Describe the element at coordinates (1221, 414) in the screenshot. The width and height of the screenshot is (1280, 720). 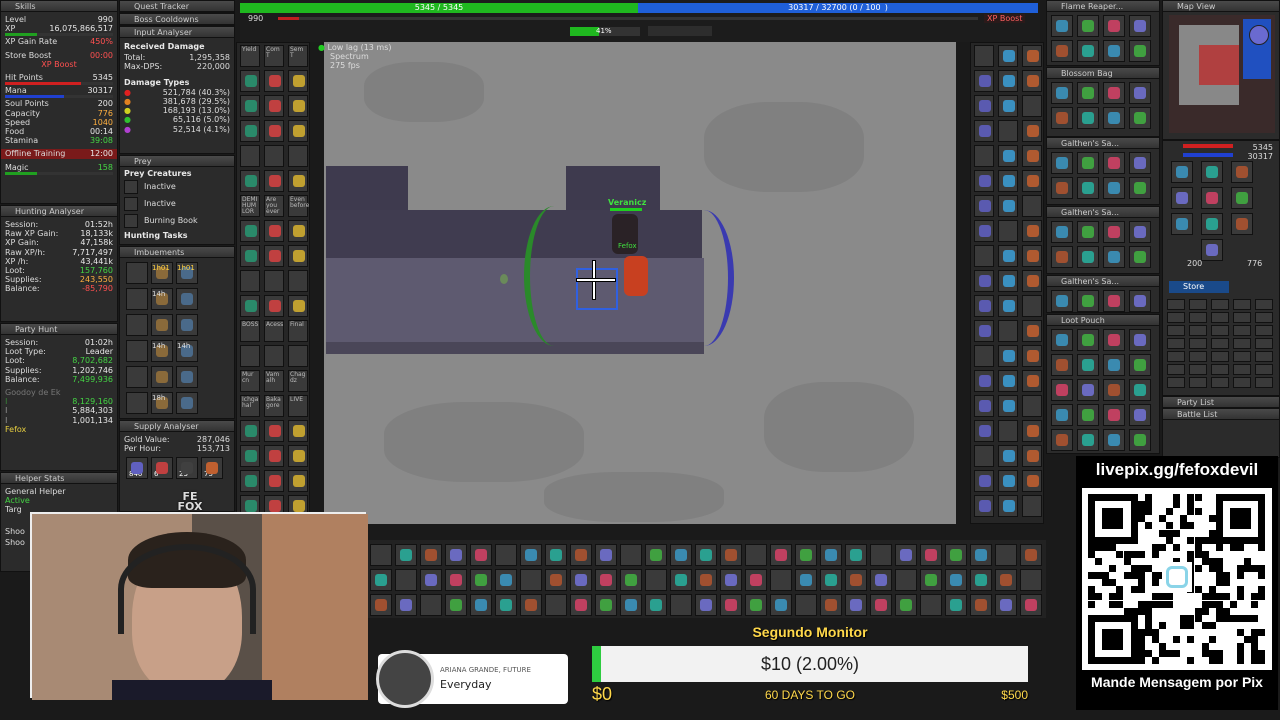
I see `battle-list-title: Battle List` at that location.